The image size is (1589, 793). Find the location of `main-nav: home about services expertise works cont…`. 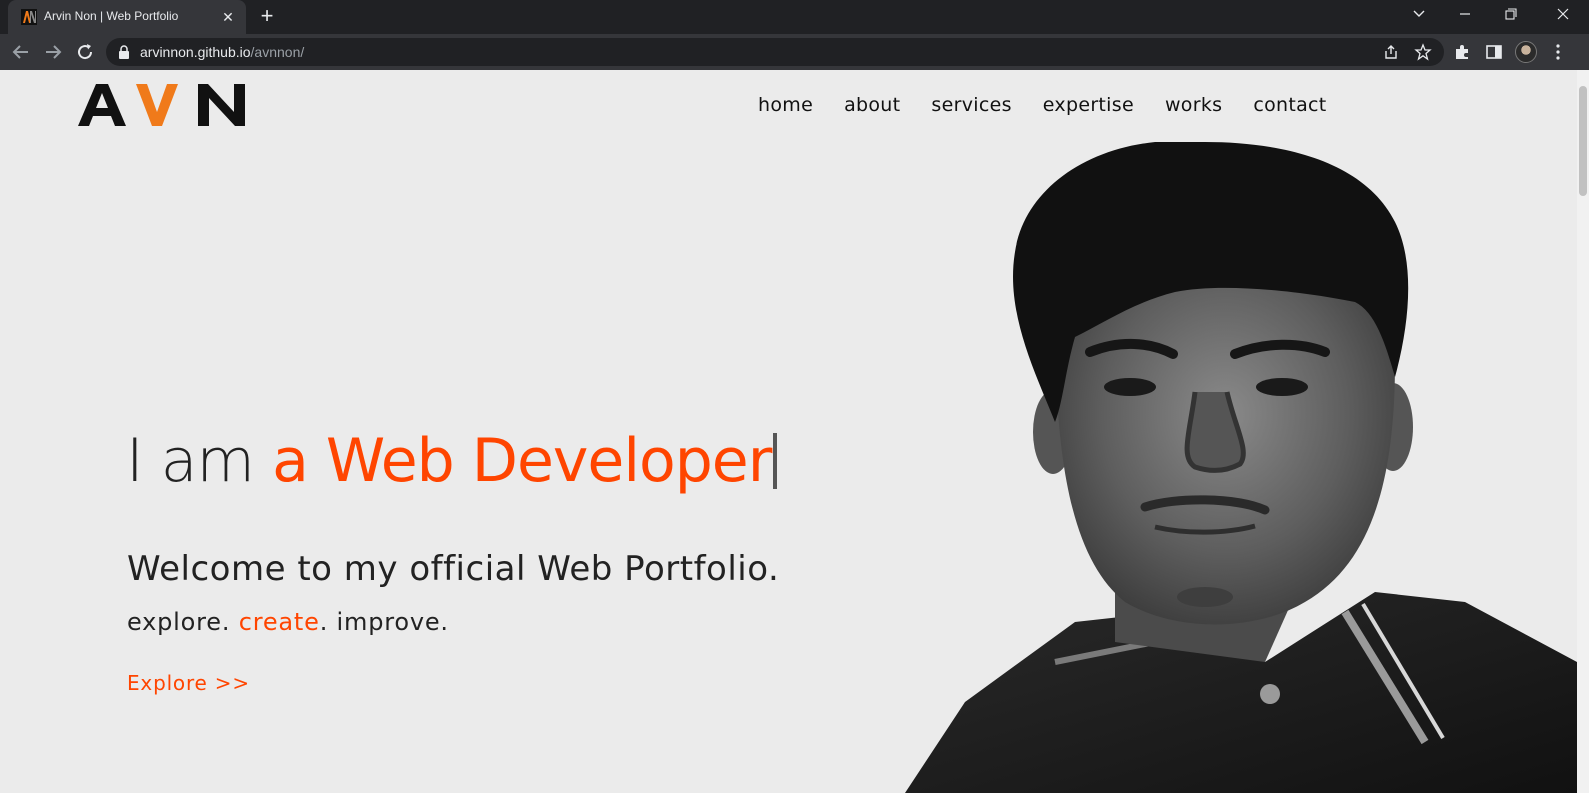

main-nav: home about services expertise works cont… is located at coordinates (1042, 105).